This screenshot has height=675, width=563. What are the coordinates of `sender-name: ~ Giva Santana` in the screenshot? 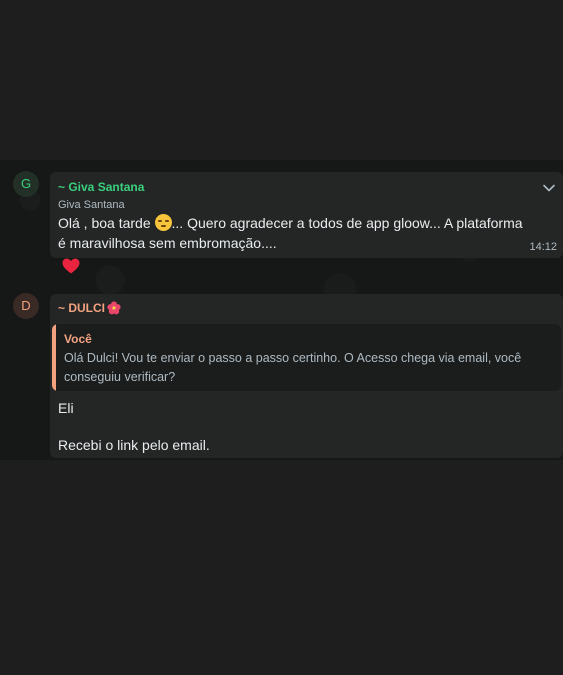 It's located at (101, 187).